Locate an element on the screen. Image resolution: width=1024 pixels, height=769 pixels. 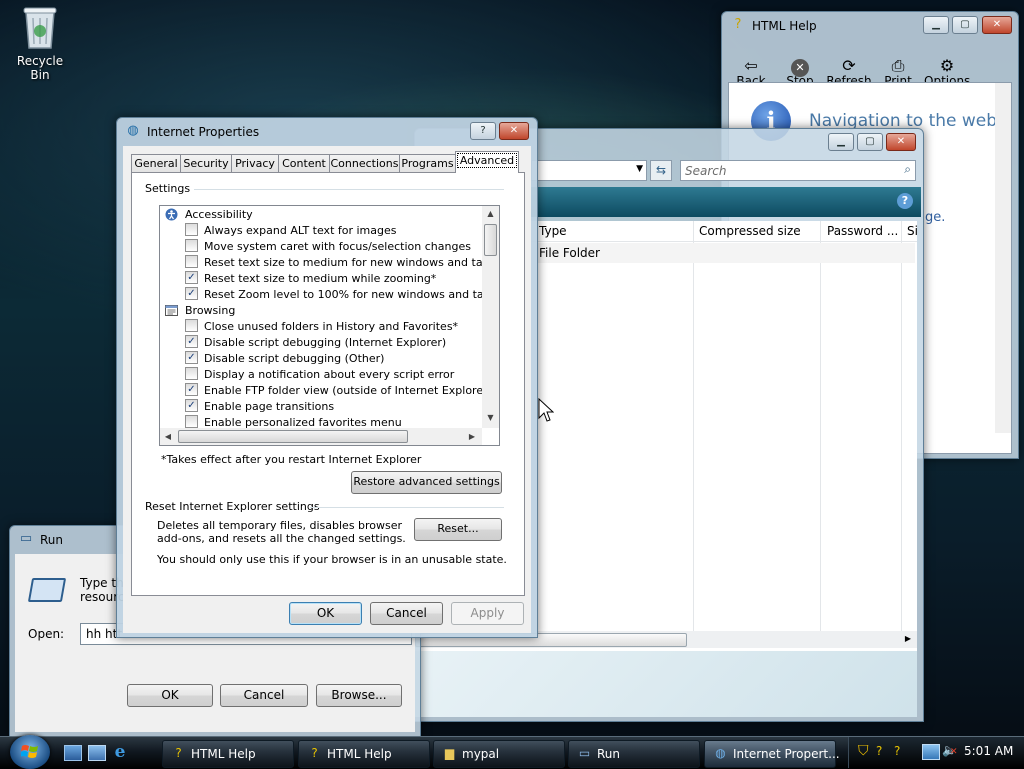
restore-advanced-settings-button: Restore advanced settings is located at coordinates (426, 482).